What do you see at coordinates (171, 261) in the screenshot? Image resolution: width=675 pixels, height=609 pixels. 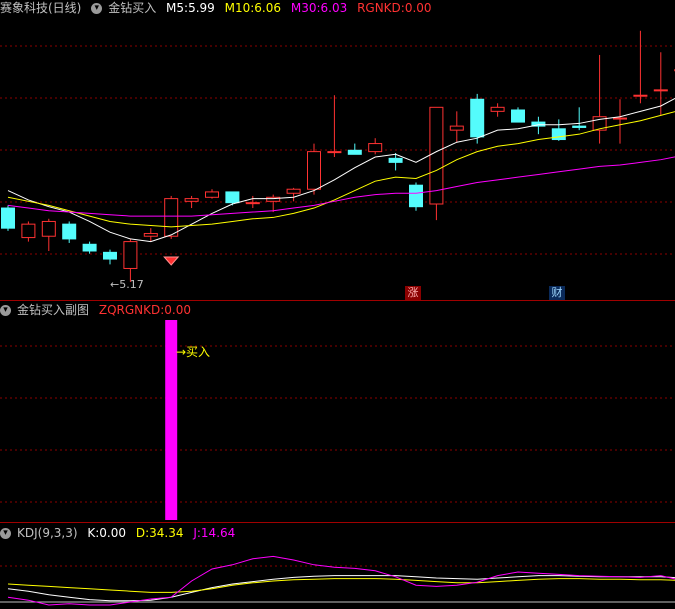 I see `diamond-icon` at bounding box center [171, 261].